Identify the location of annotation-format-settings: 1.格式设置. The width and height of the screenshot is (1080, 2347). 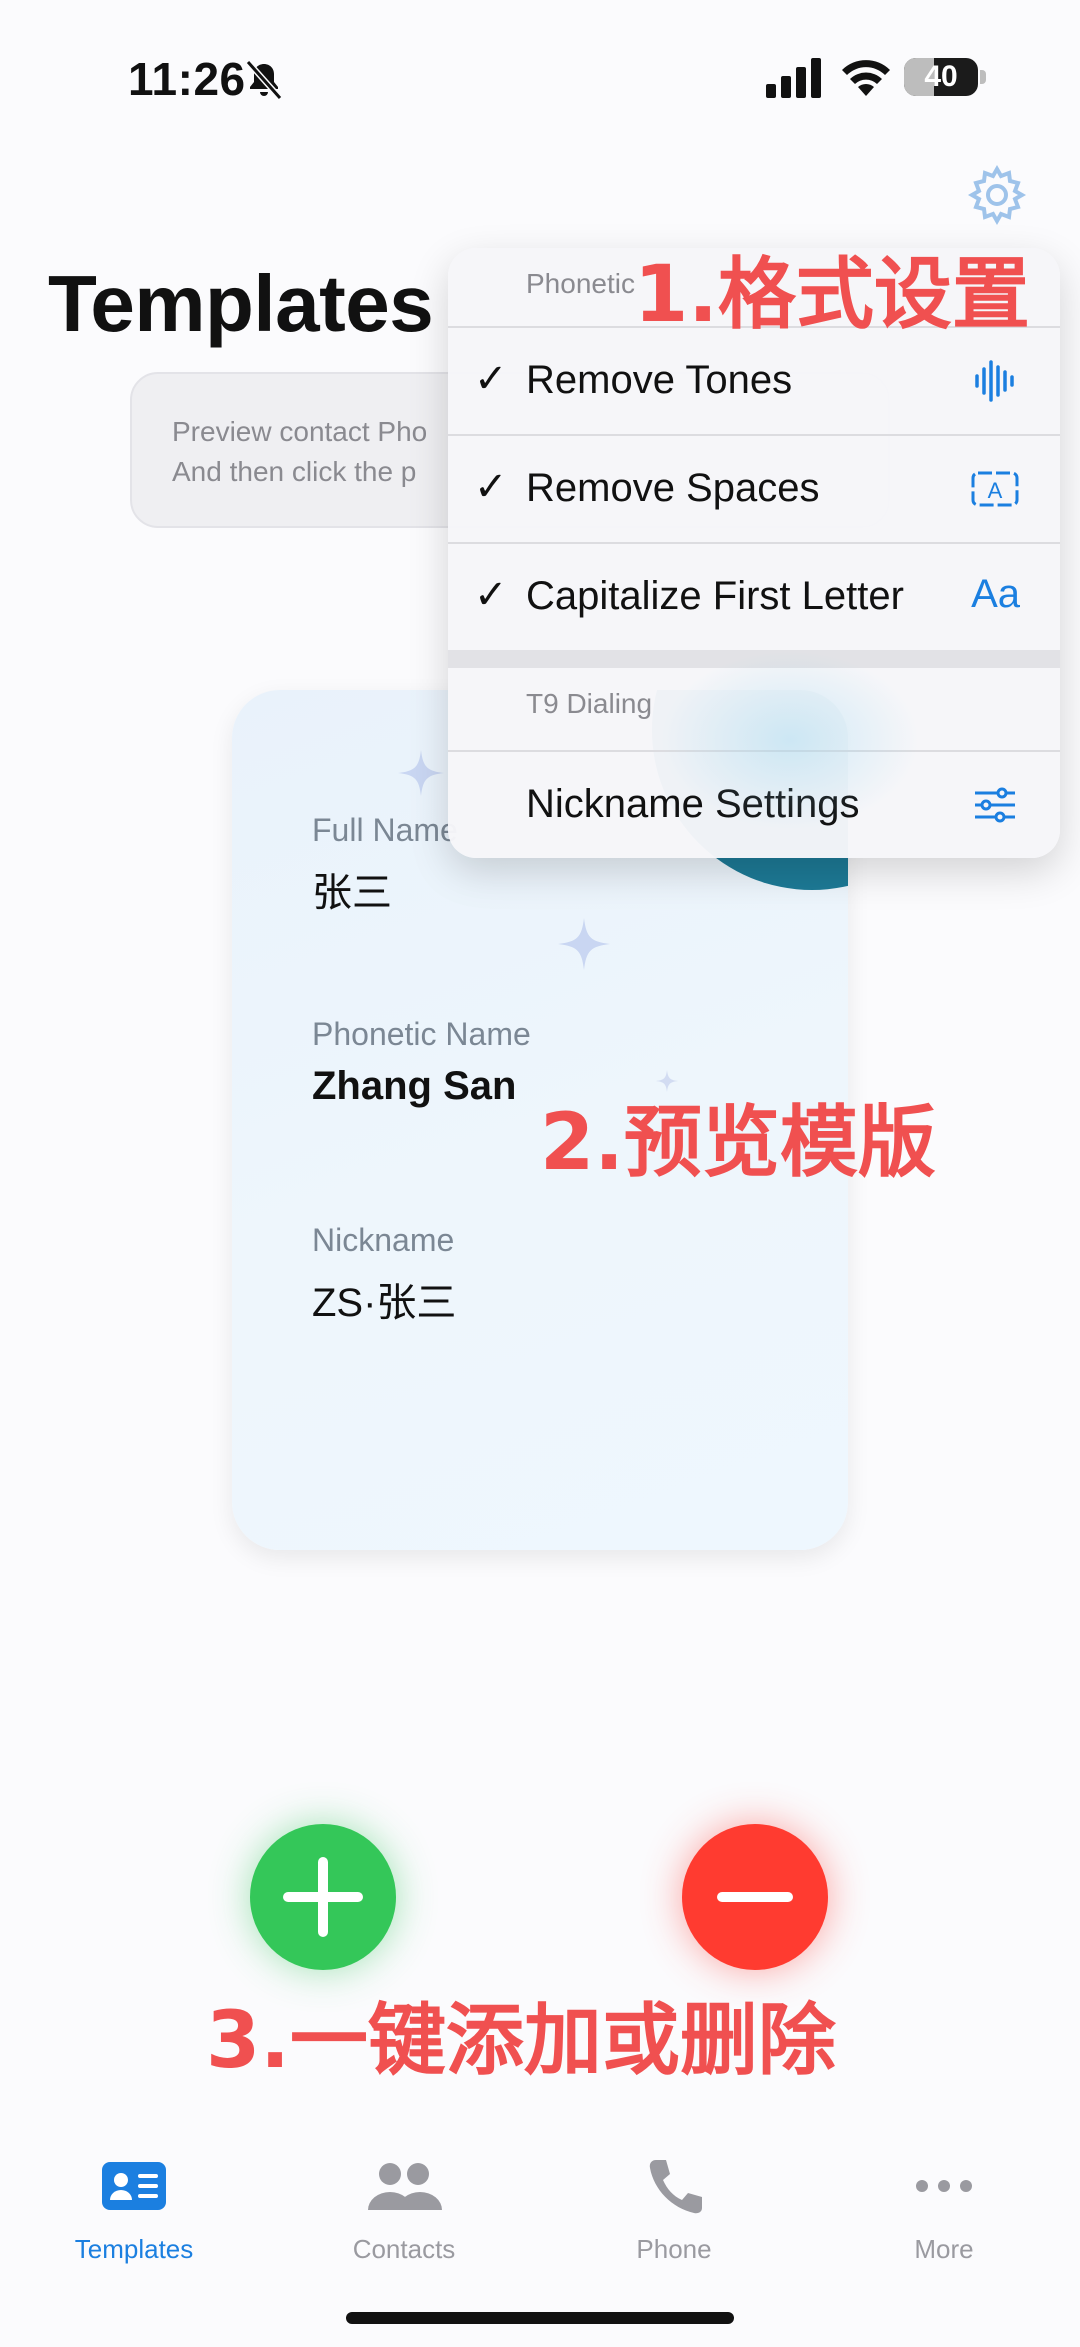
(832, 295).